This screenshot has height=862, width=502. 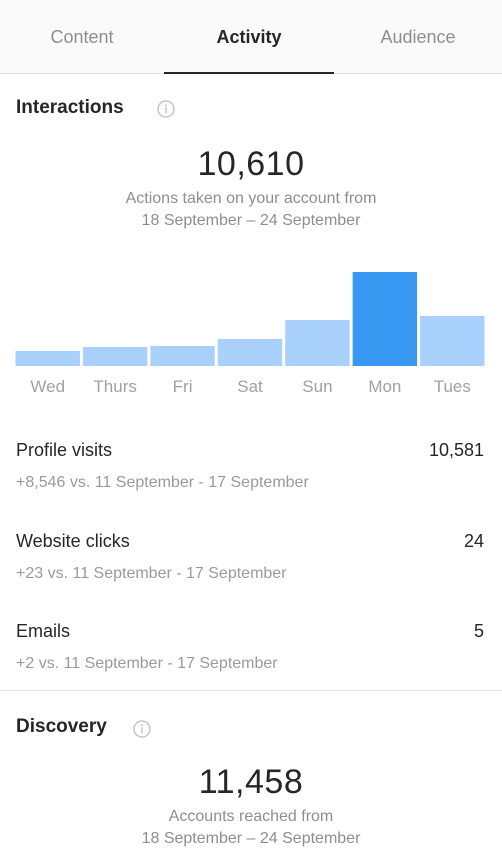 What do you see at coordinates (452, 341) in the screenshot?
I see `bar-tues` at bounding box center [452, 341].